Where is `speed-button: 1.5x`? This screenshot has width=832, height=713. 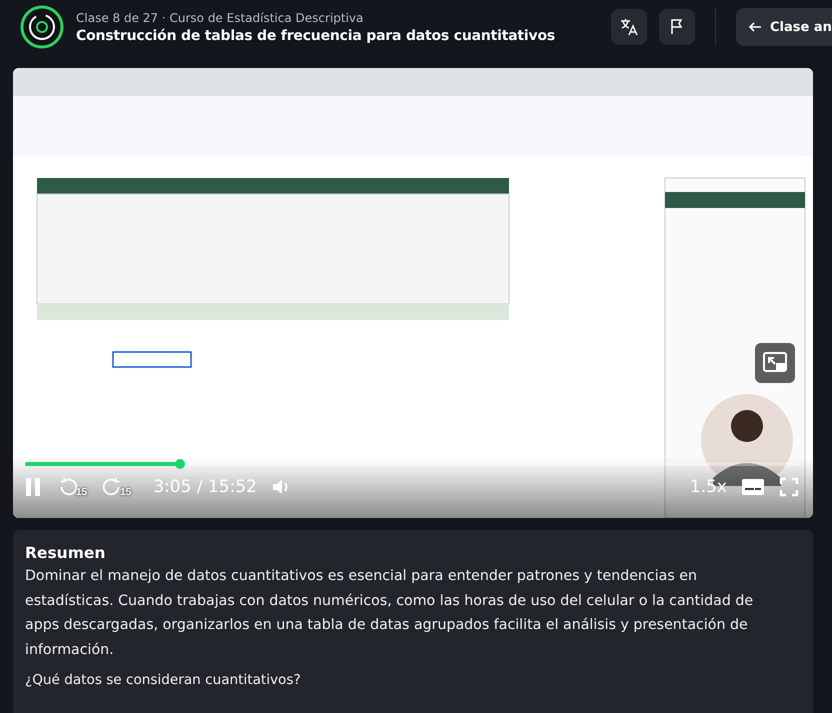
speed-button: 1.5x is located at coordinates (708, 487).